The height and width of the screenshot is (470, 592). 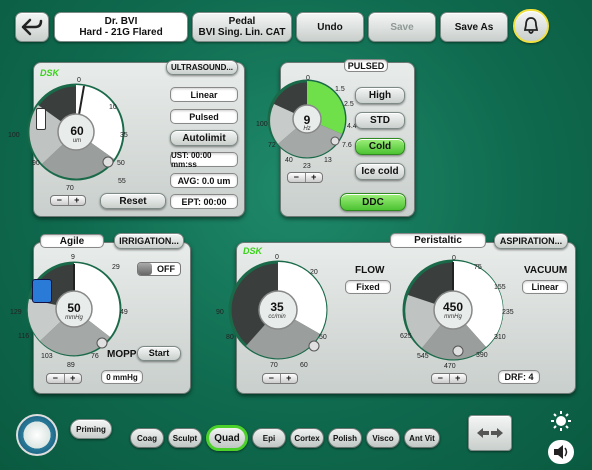 What do you see at coordinates (277, 317) in the screenshot?
I see `flow-unit: cc/min` at bounding box center [277, 317].